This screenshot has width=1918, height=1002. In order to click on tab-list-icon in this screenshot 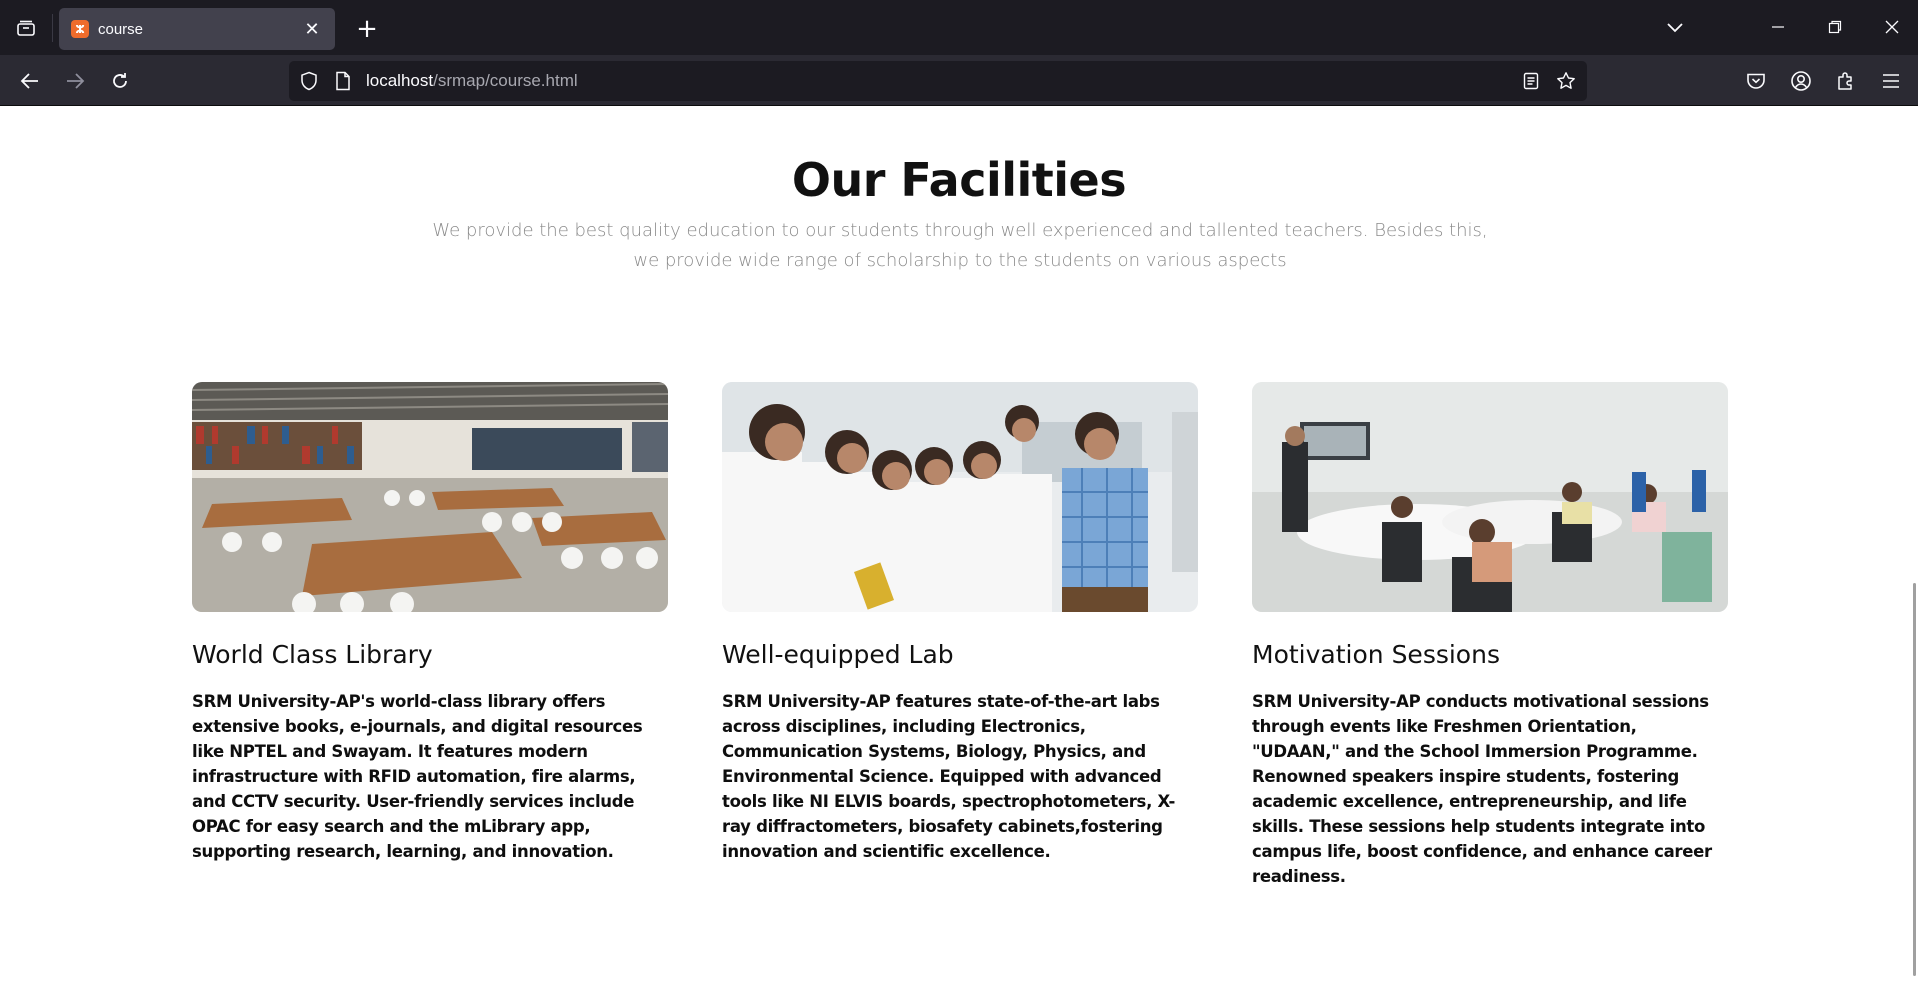, I will do `click(26, 28)`.